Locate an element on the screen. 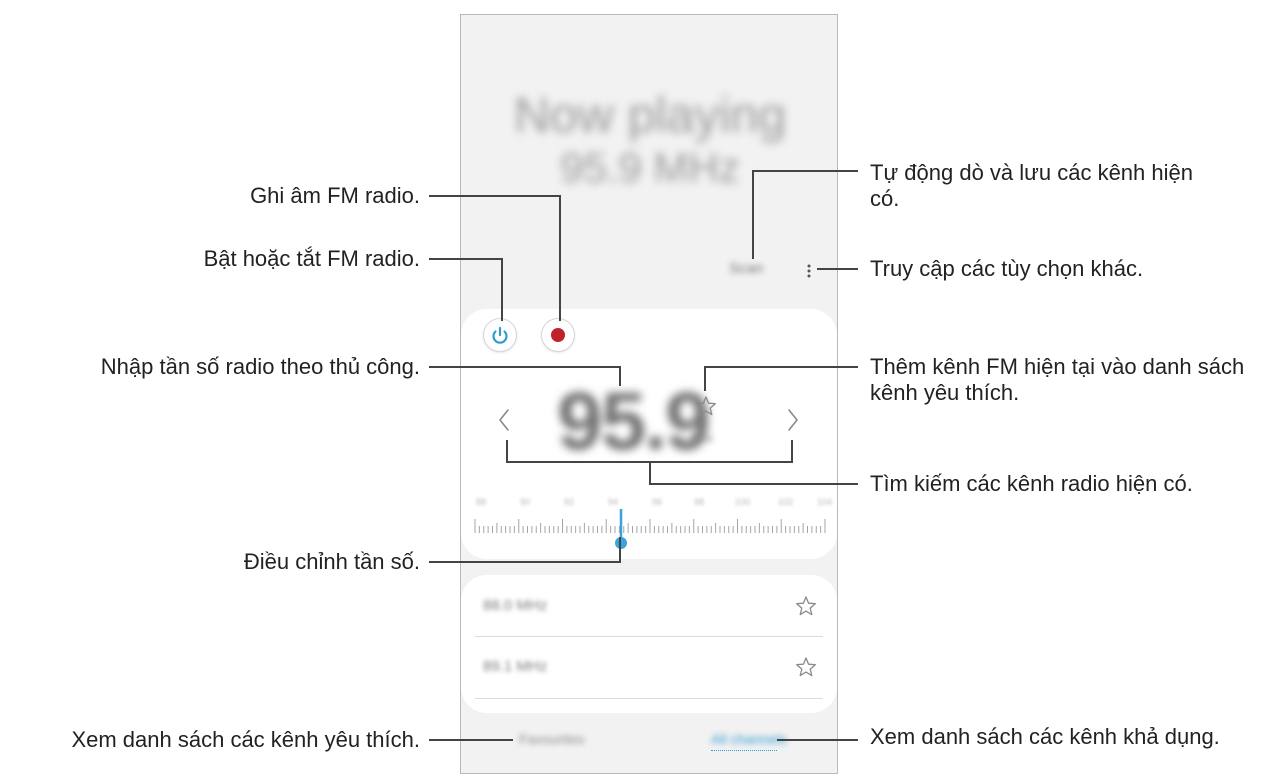 This screenshot has width=1268, height=781. channel-frequency: 89.1 MHz is located at coordinates (515, 666).